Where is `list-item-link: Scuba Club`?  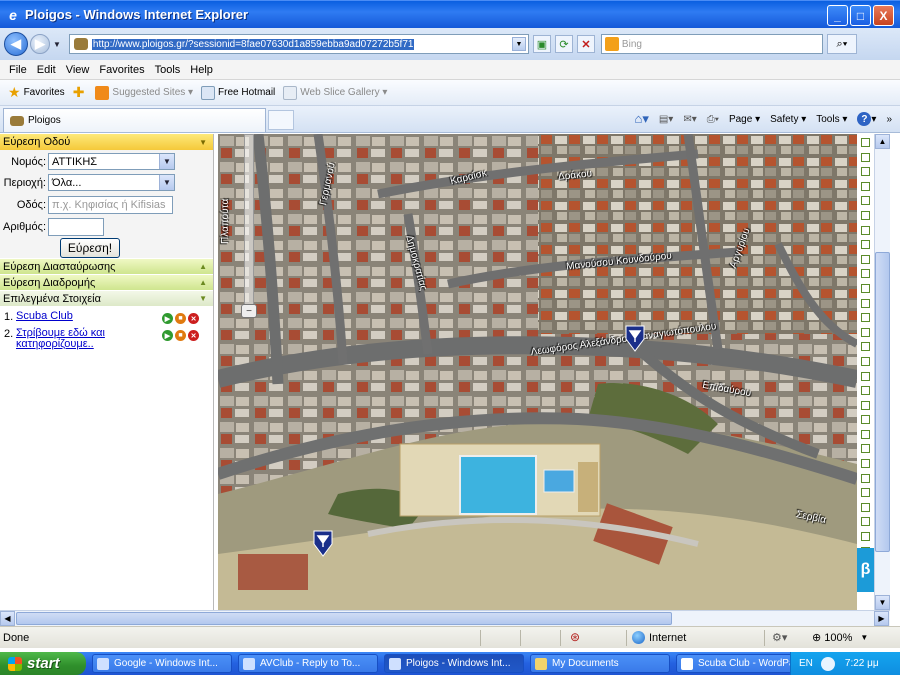
list-item-link: Scuba Club is located at coordinates (86, 316).